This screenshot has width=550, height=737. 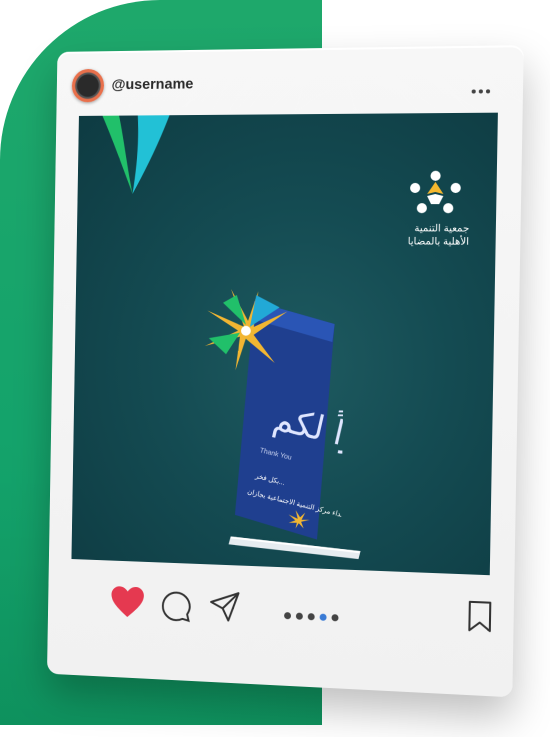 I want to click on trophy-base, so click(x=294, y=548).